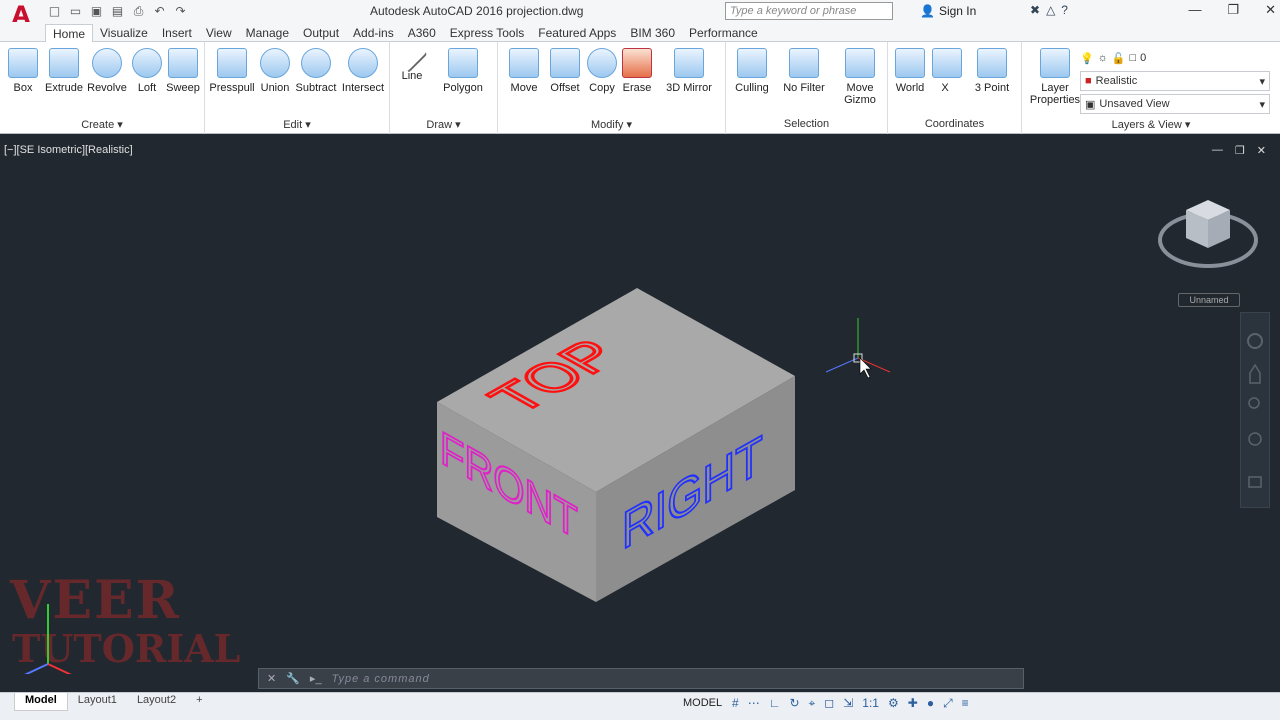 The height and width of the screenshot is (720, 1280). I want to click on line-button: Line, so click(412, 61).